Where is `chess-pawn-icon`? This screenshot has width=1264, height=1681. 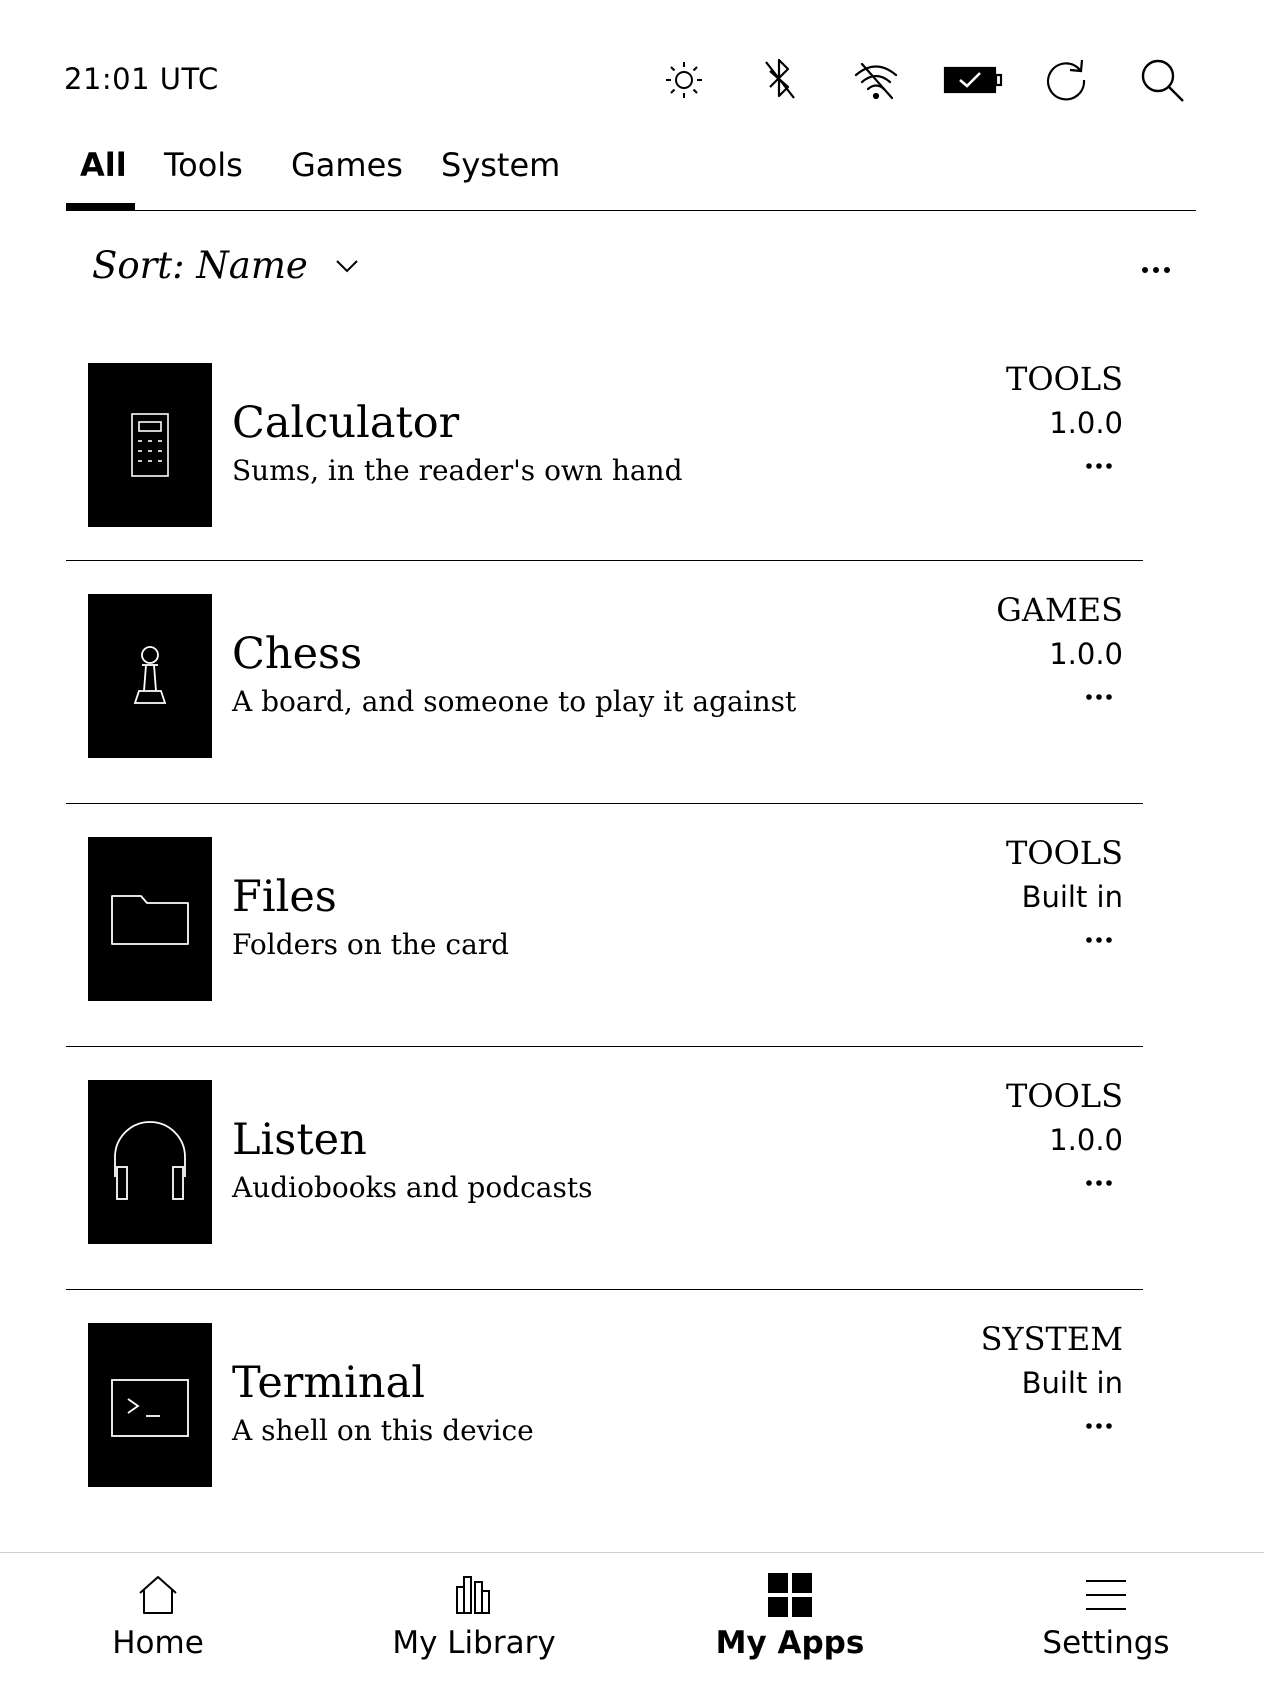 chess-pawn-icon is located at coordinates (150, 676).